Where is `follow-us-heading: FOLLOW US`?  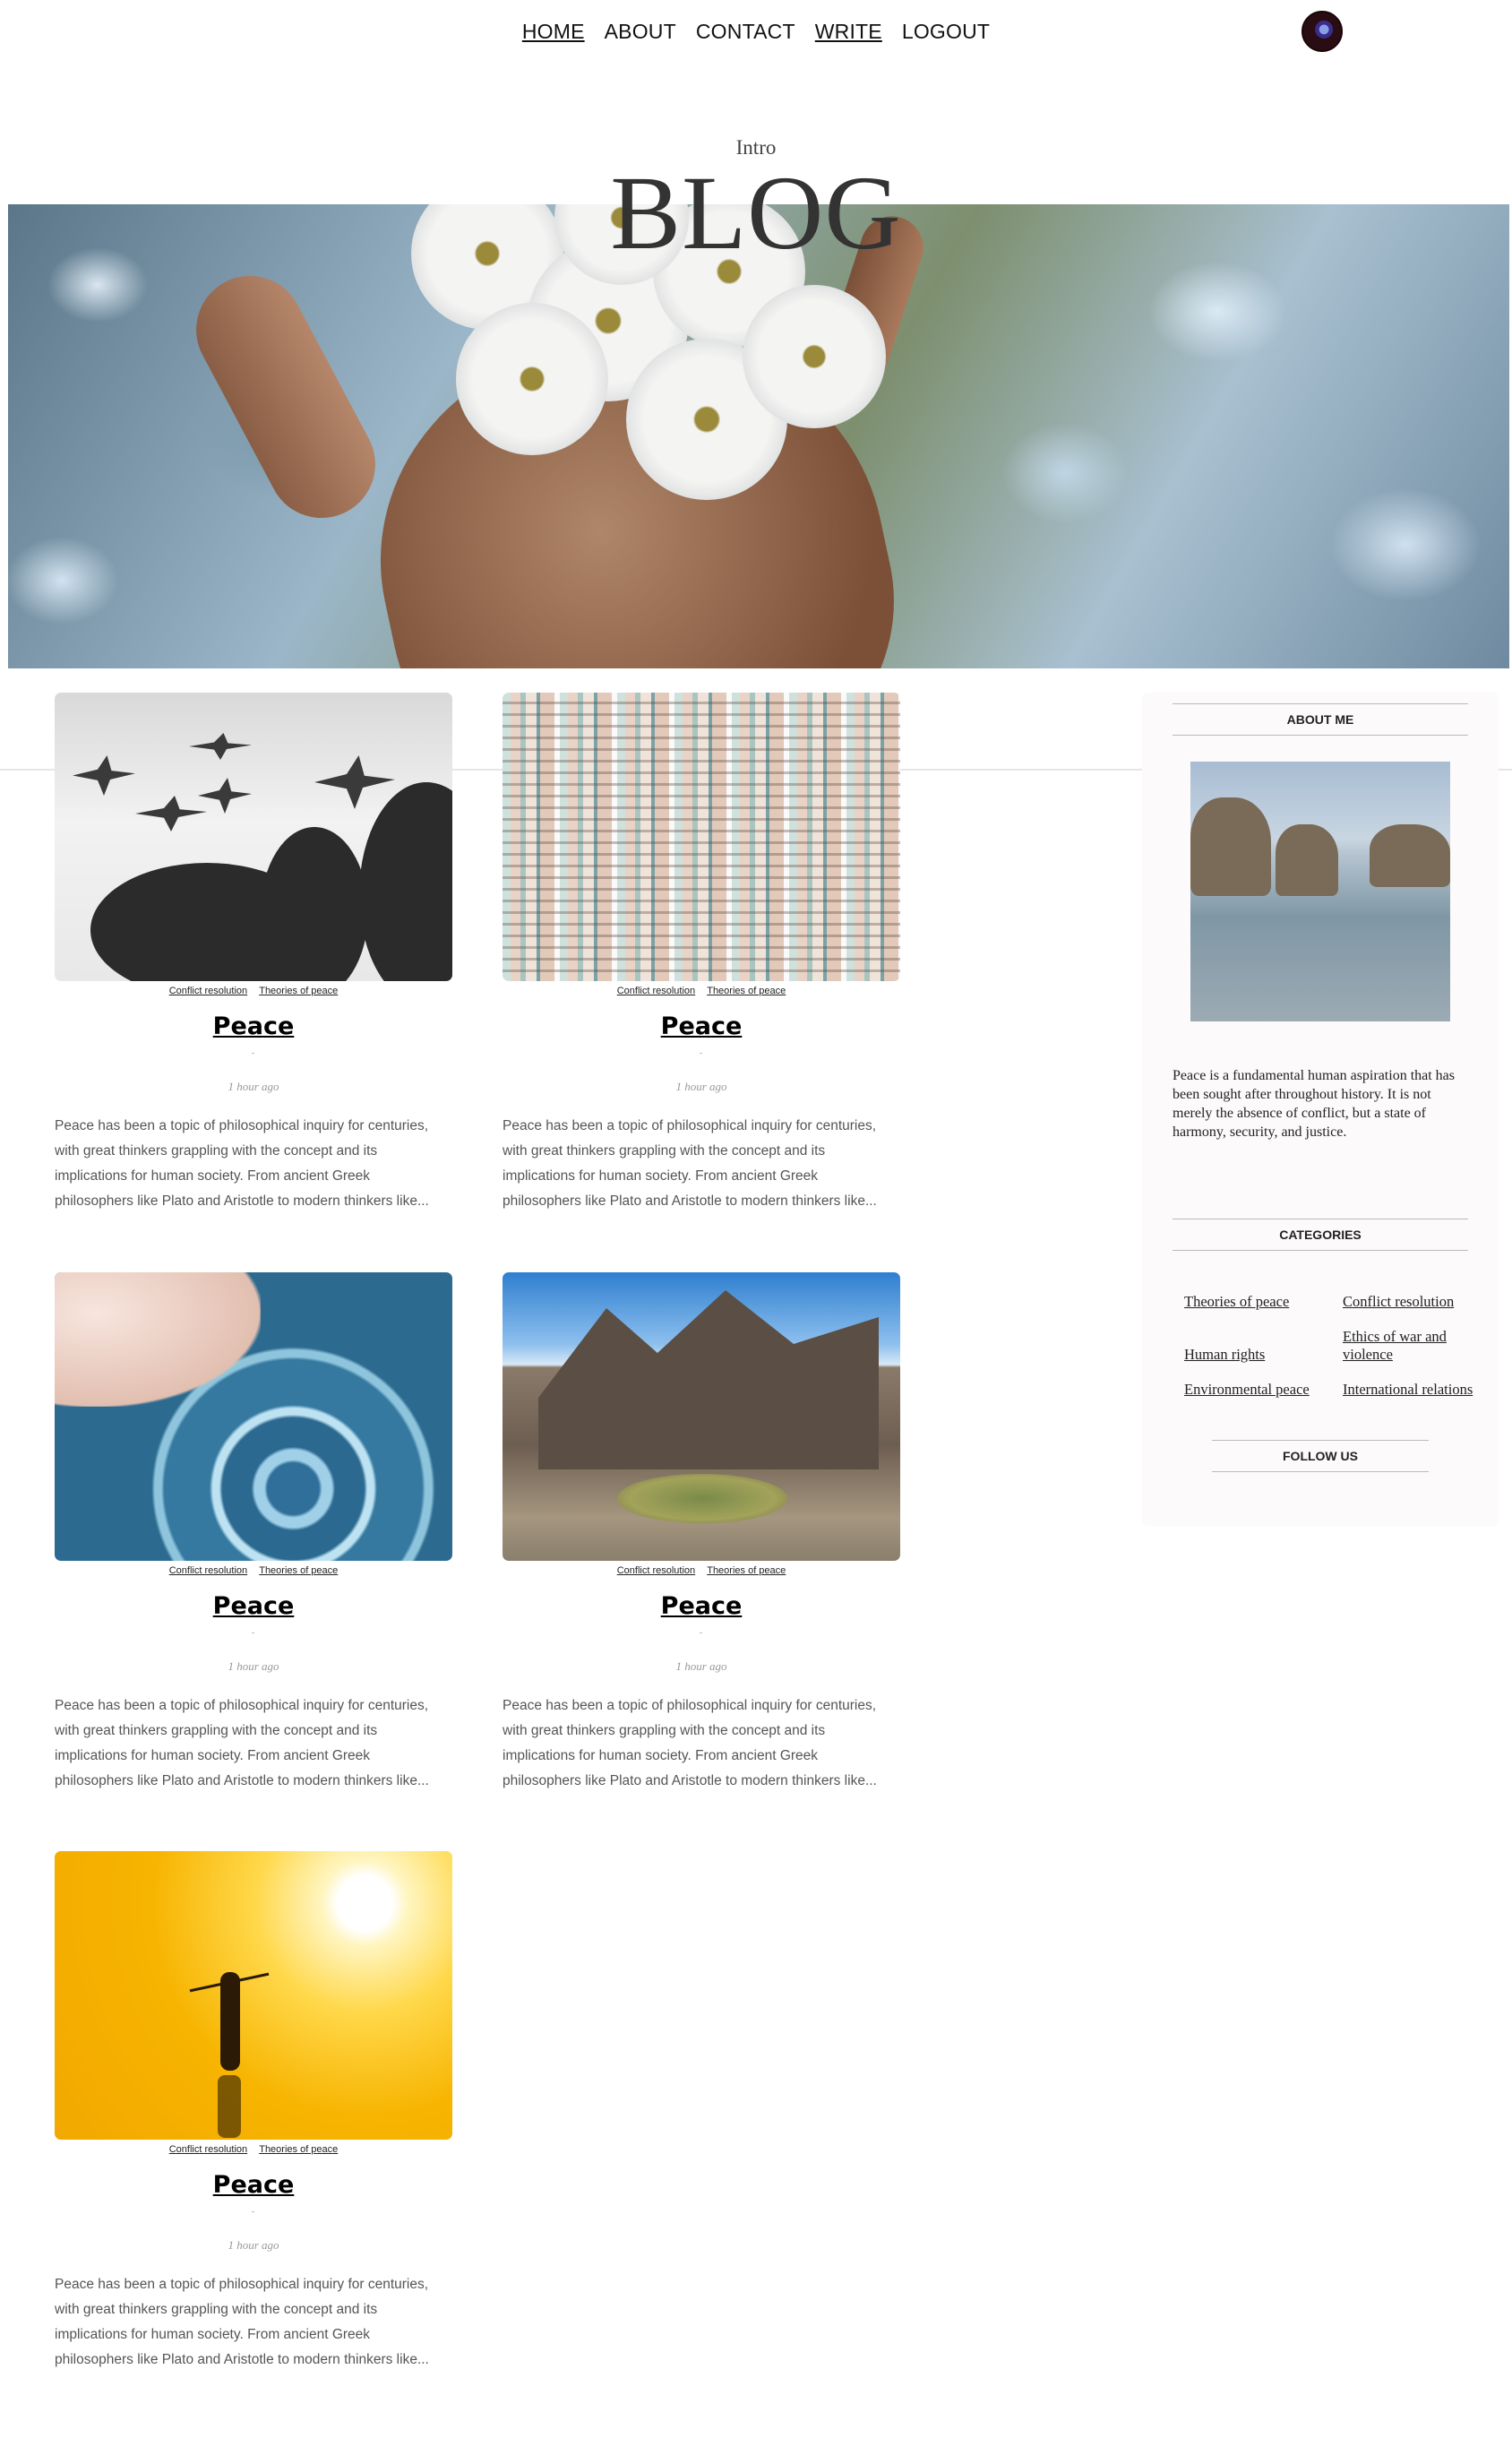
follow-us-heading: FOLLOW US is located at coordinates (1321, 1456).